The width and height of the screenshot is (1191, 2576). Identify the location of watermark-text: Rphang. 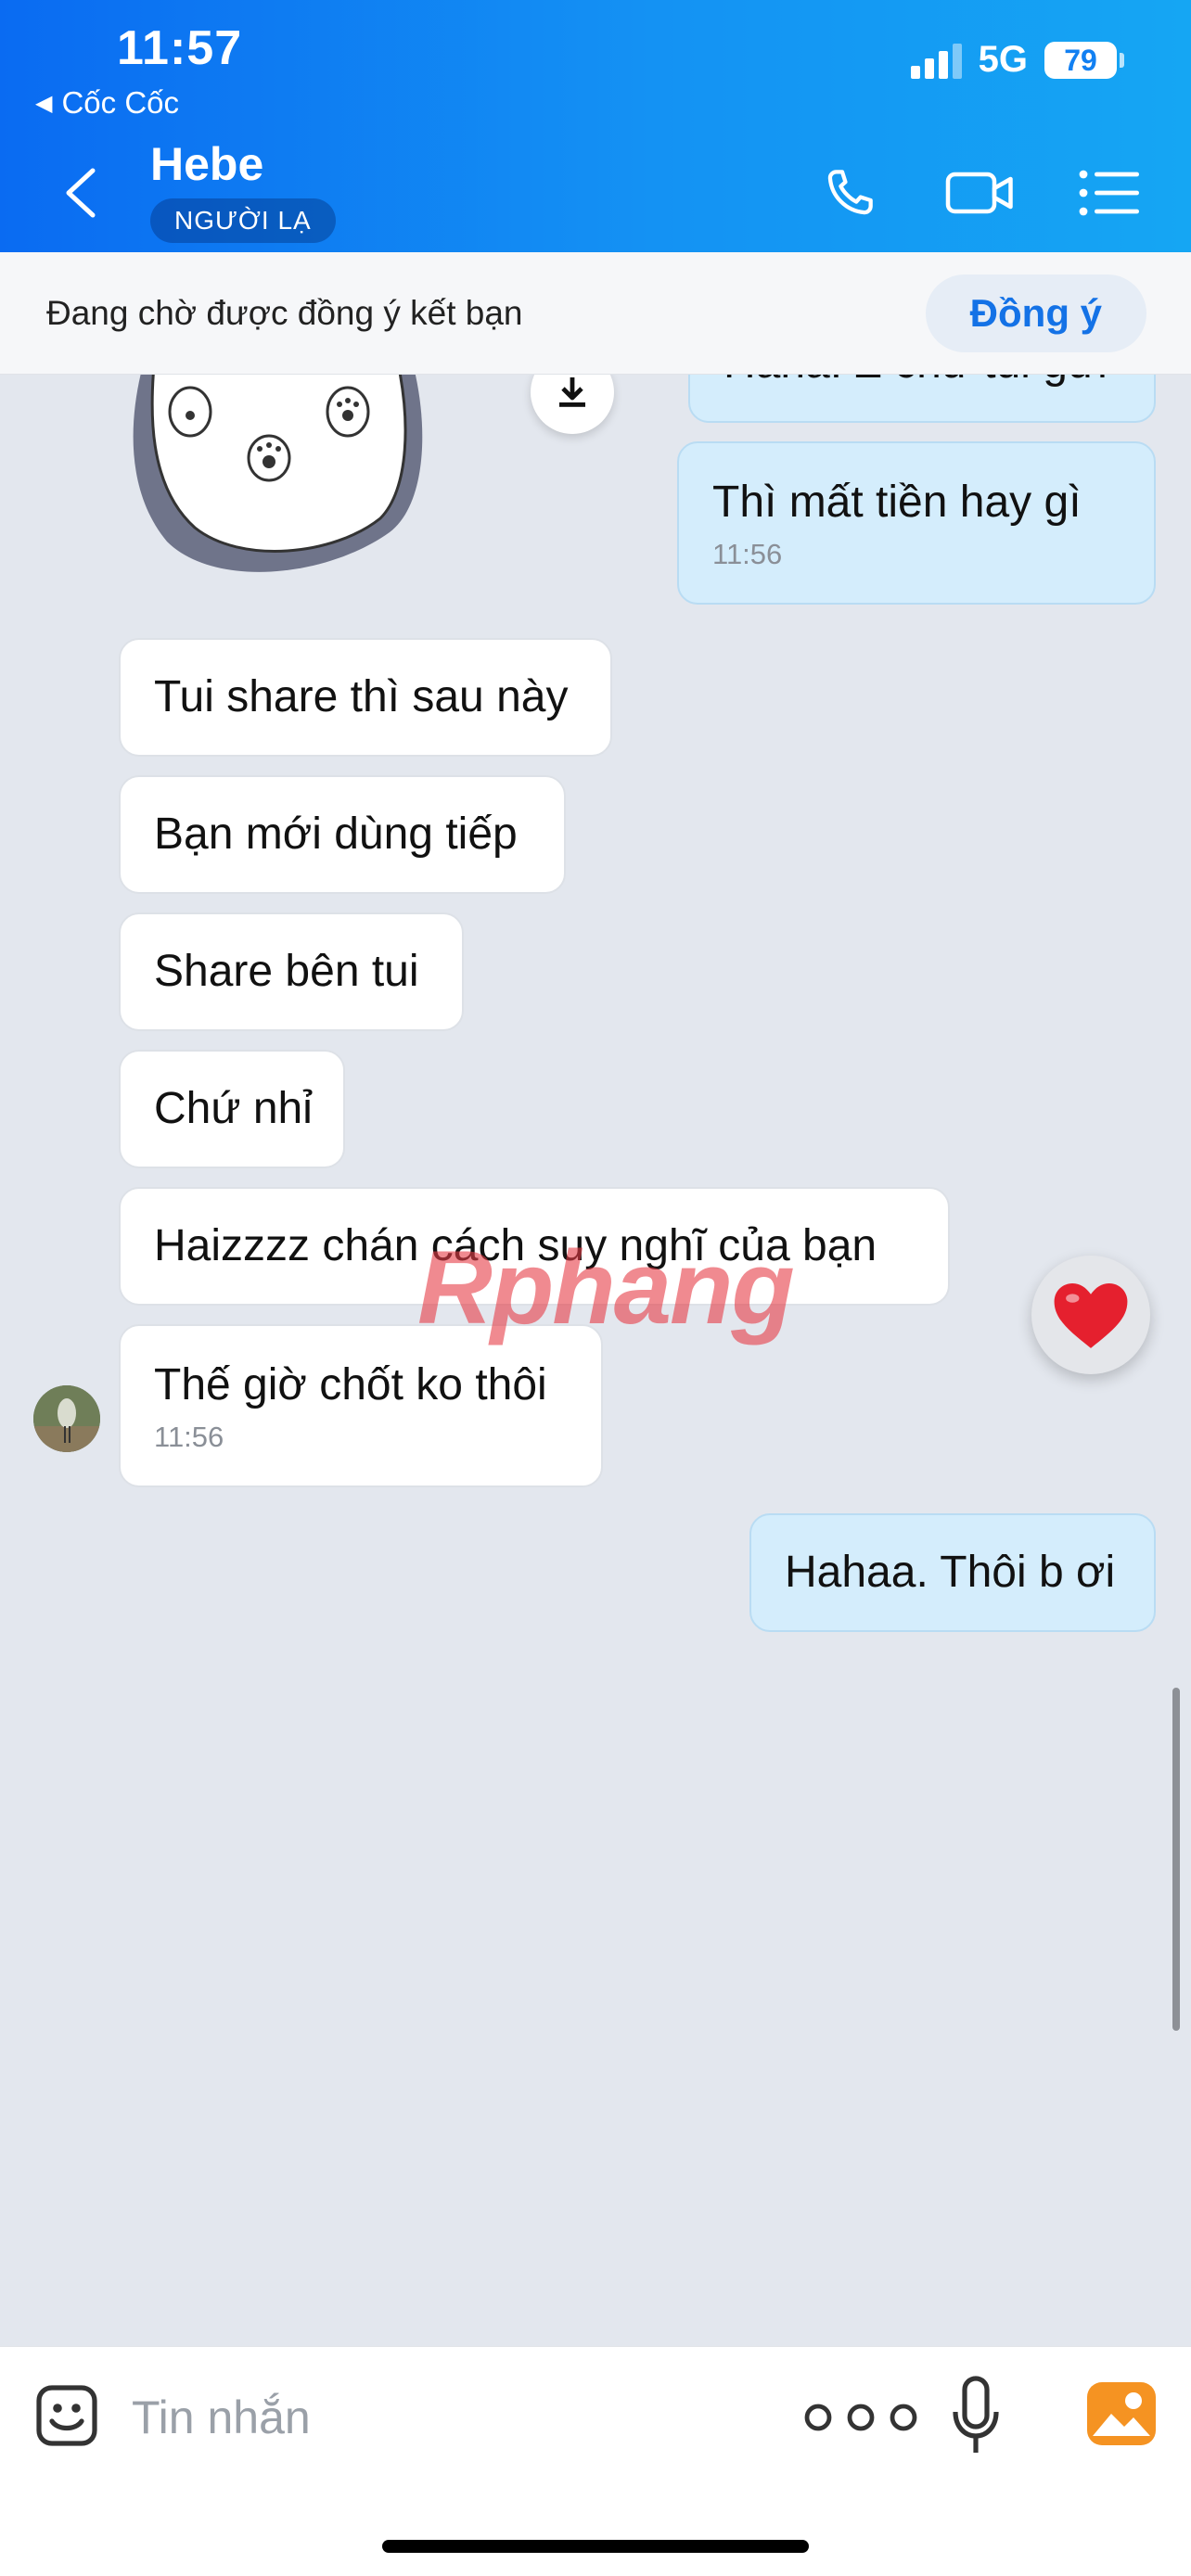
(606, 1287).